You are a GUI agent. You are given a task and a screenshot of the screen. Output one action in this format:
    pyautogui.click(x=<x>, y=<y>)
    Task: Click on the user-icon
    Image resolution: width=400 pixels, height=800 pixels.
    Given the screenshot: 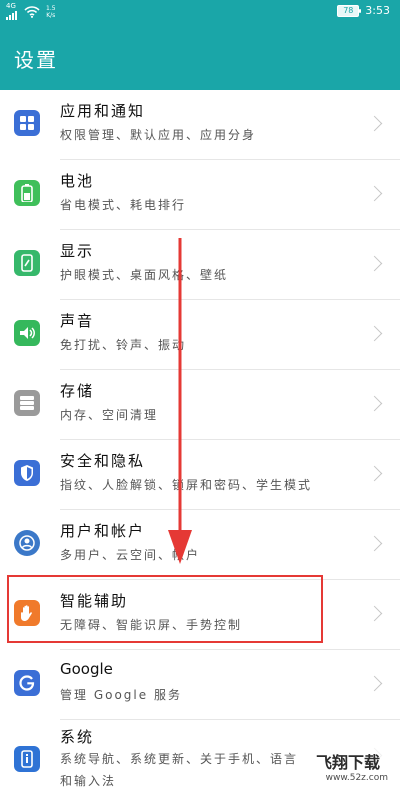 What is the action you would take?
    pyautogui.click(x=27, y=543)
    